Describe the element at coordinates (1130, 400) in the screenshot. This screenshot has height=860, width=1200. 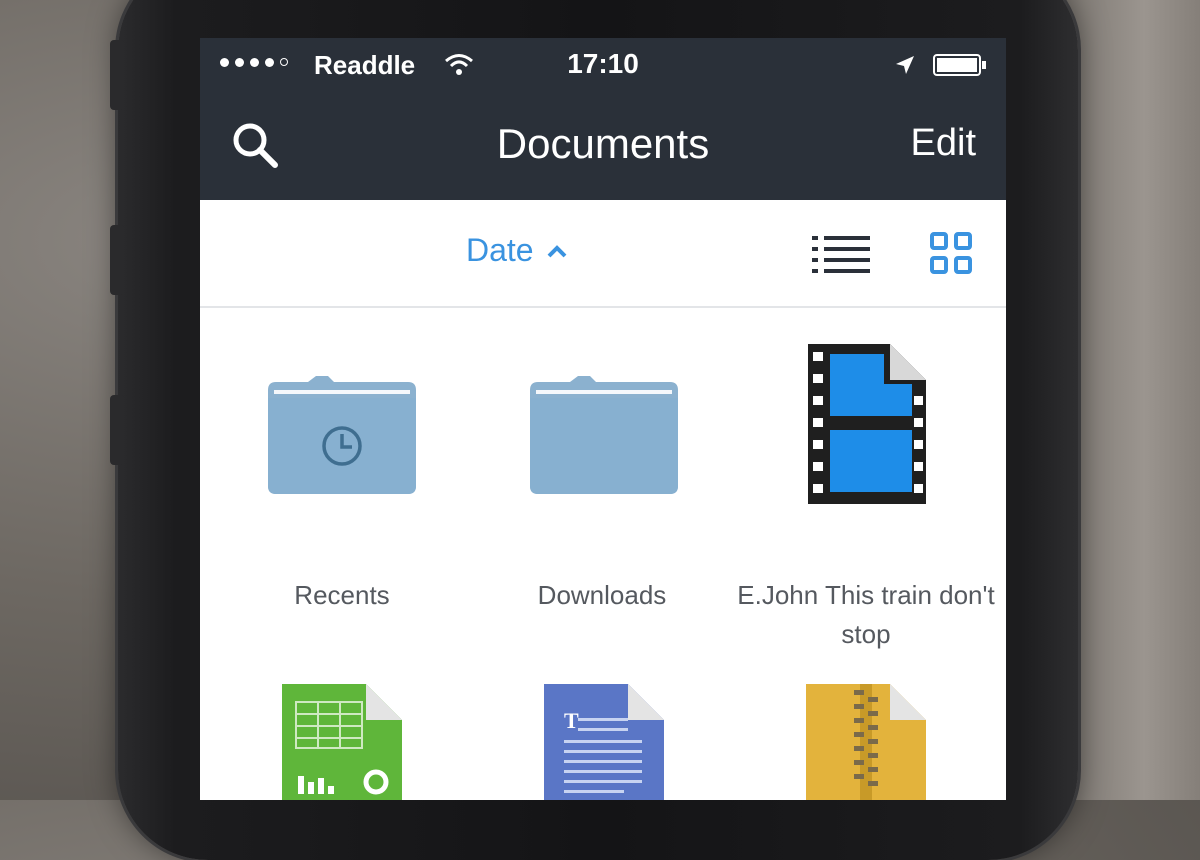
I see `background-blur` at that location.